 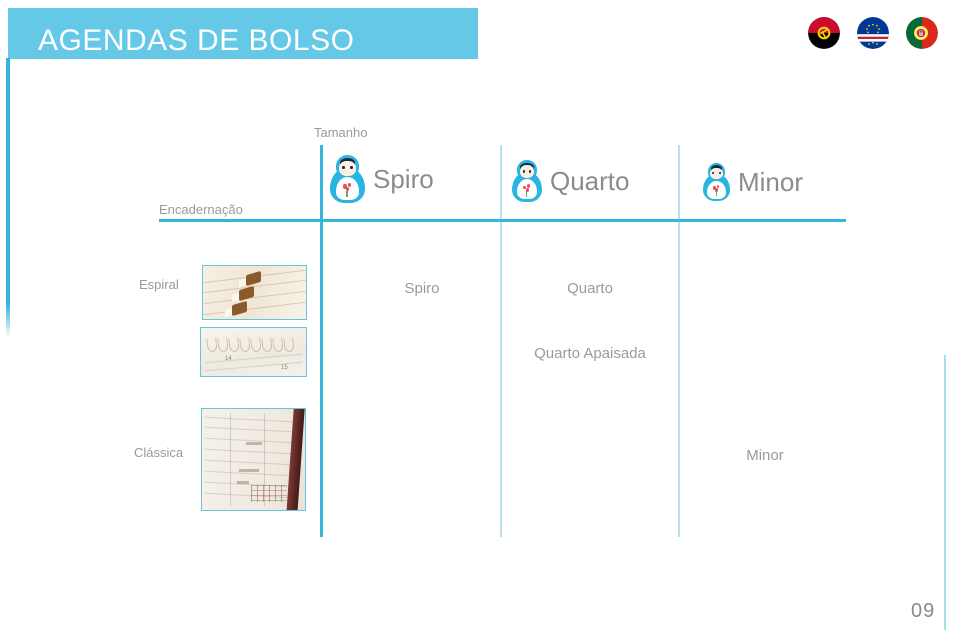 I want to click on header-rule, so click(x=502, y=220).